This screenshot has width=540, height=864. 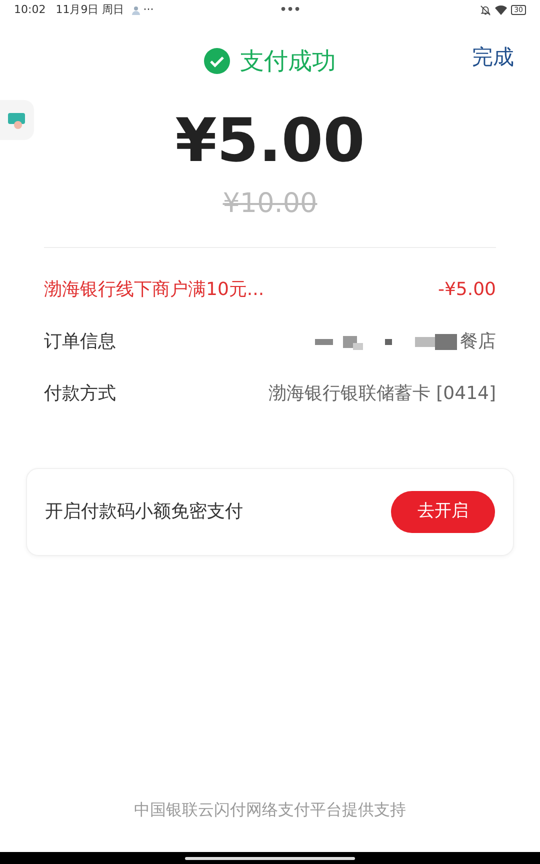 What do you see at coordinates (443, 511) in the screenshot?
I see `enable-button: 去开启` at bounding box center [443, 511].